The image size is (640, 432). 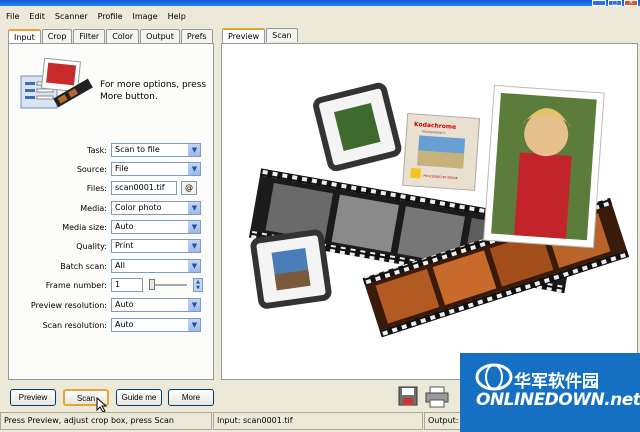 I want to click on quality-row: Quality: Print ▼, so click(x=112, y=246).